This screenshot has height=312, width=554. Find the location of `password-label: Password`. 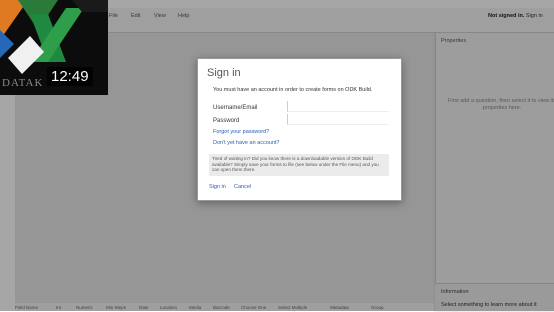

password-label: Password is located at coordinates (226, 121).